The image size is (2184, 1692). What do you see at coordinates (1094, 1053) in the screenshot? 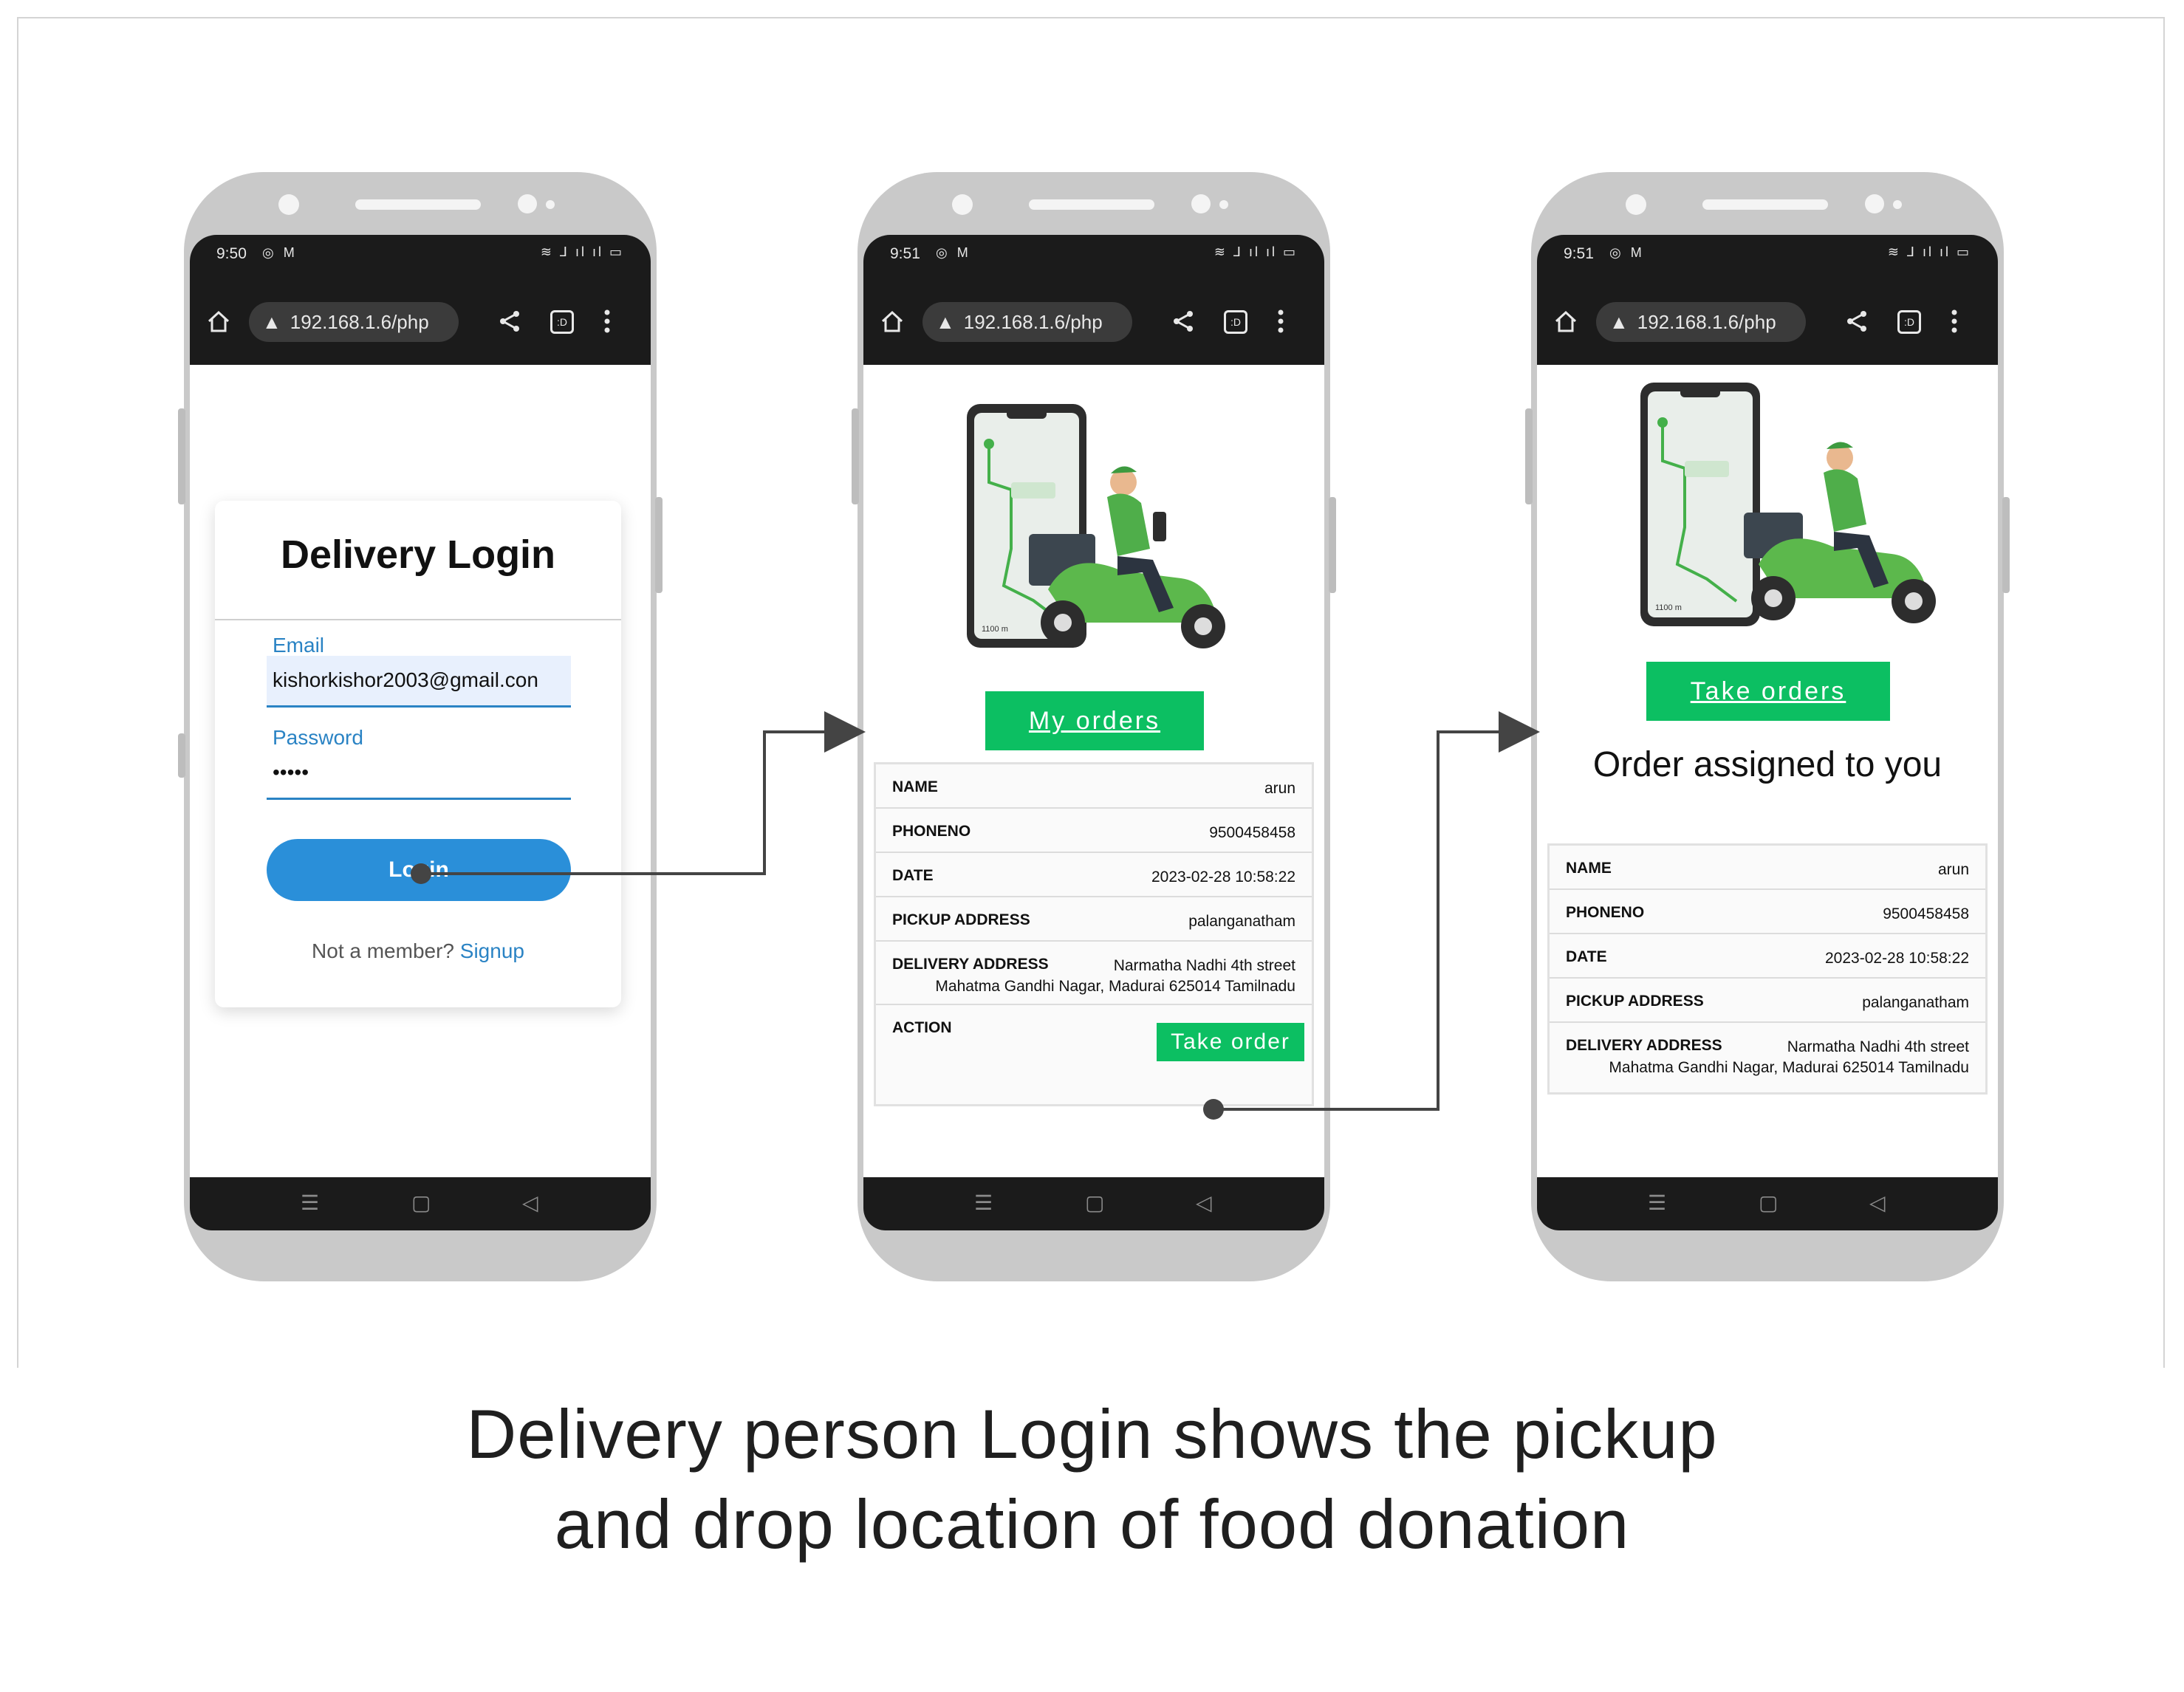
I see `table-row: ACTION Take order` at bounding box center [1094, 1053].